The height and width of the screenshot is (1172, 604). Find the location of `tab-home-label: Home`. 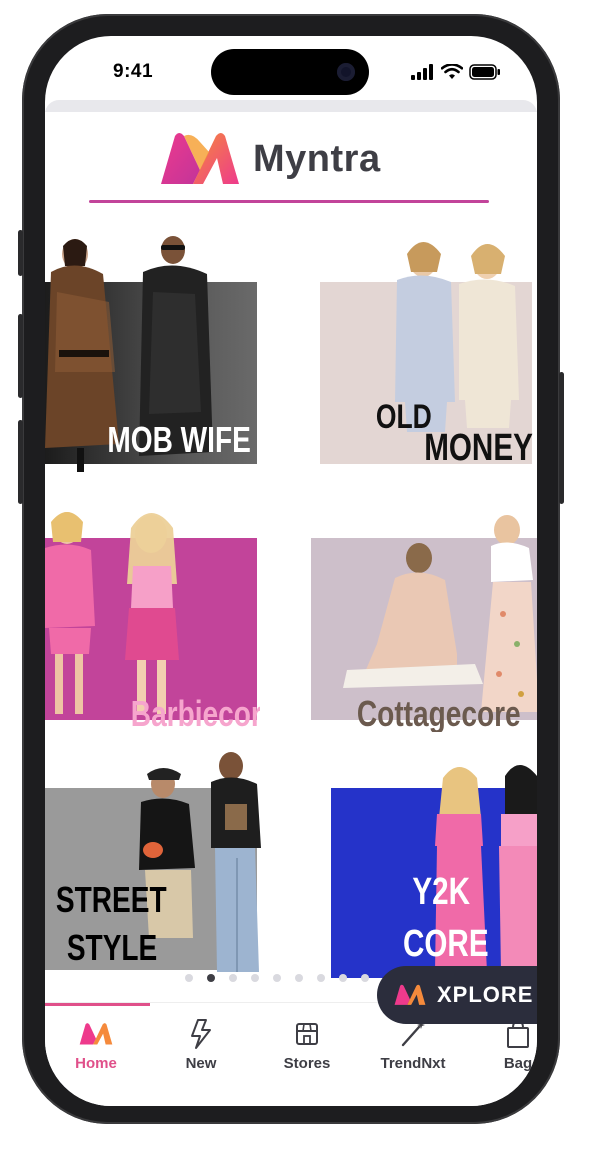

tab-home-label: Home is located at coordinates (96, 1063).